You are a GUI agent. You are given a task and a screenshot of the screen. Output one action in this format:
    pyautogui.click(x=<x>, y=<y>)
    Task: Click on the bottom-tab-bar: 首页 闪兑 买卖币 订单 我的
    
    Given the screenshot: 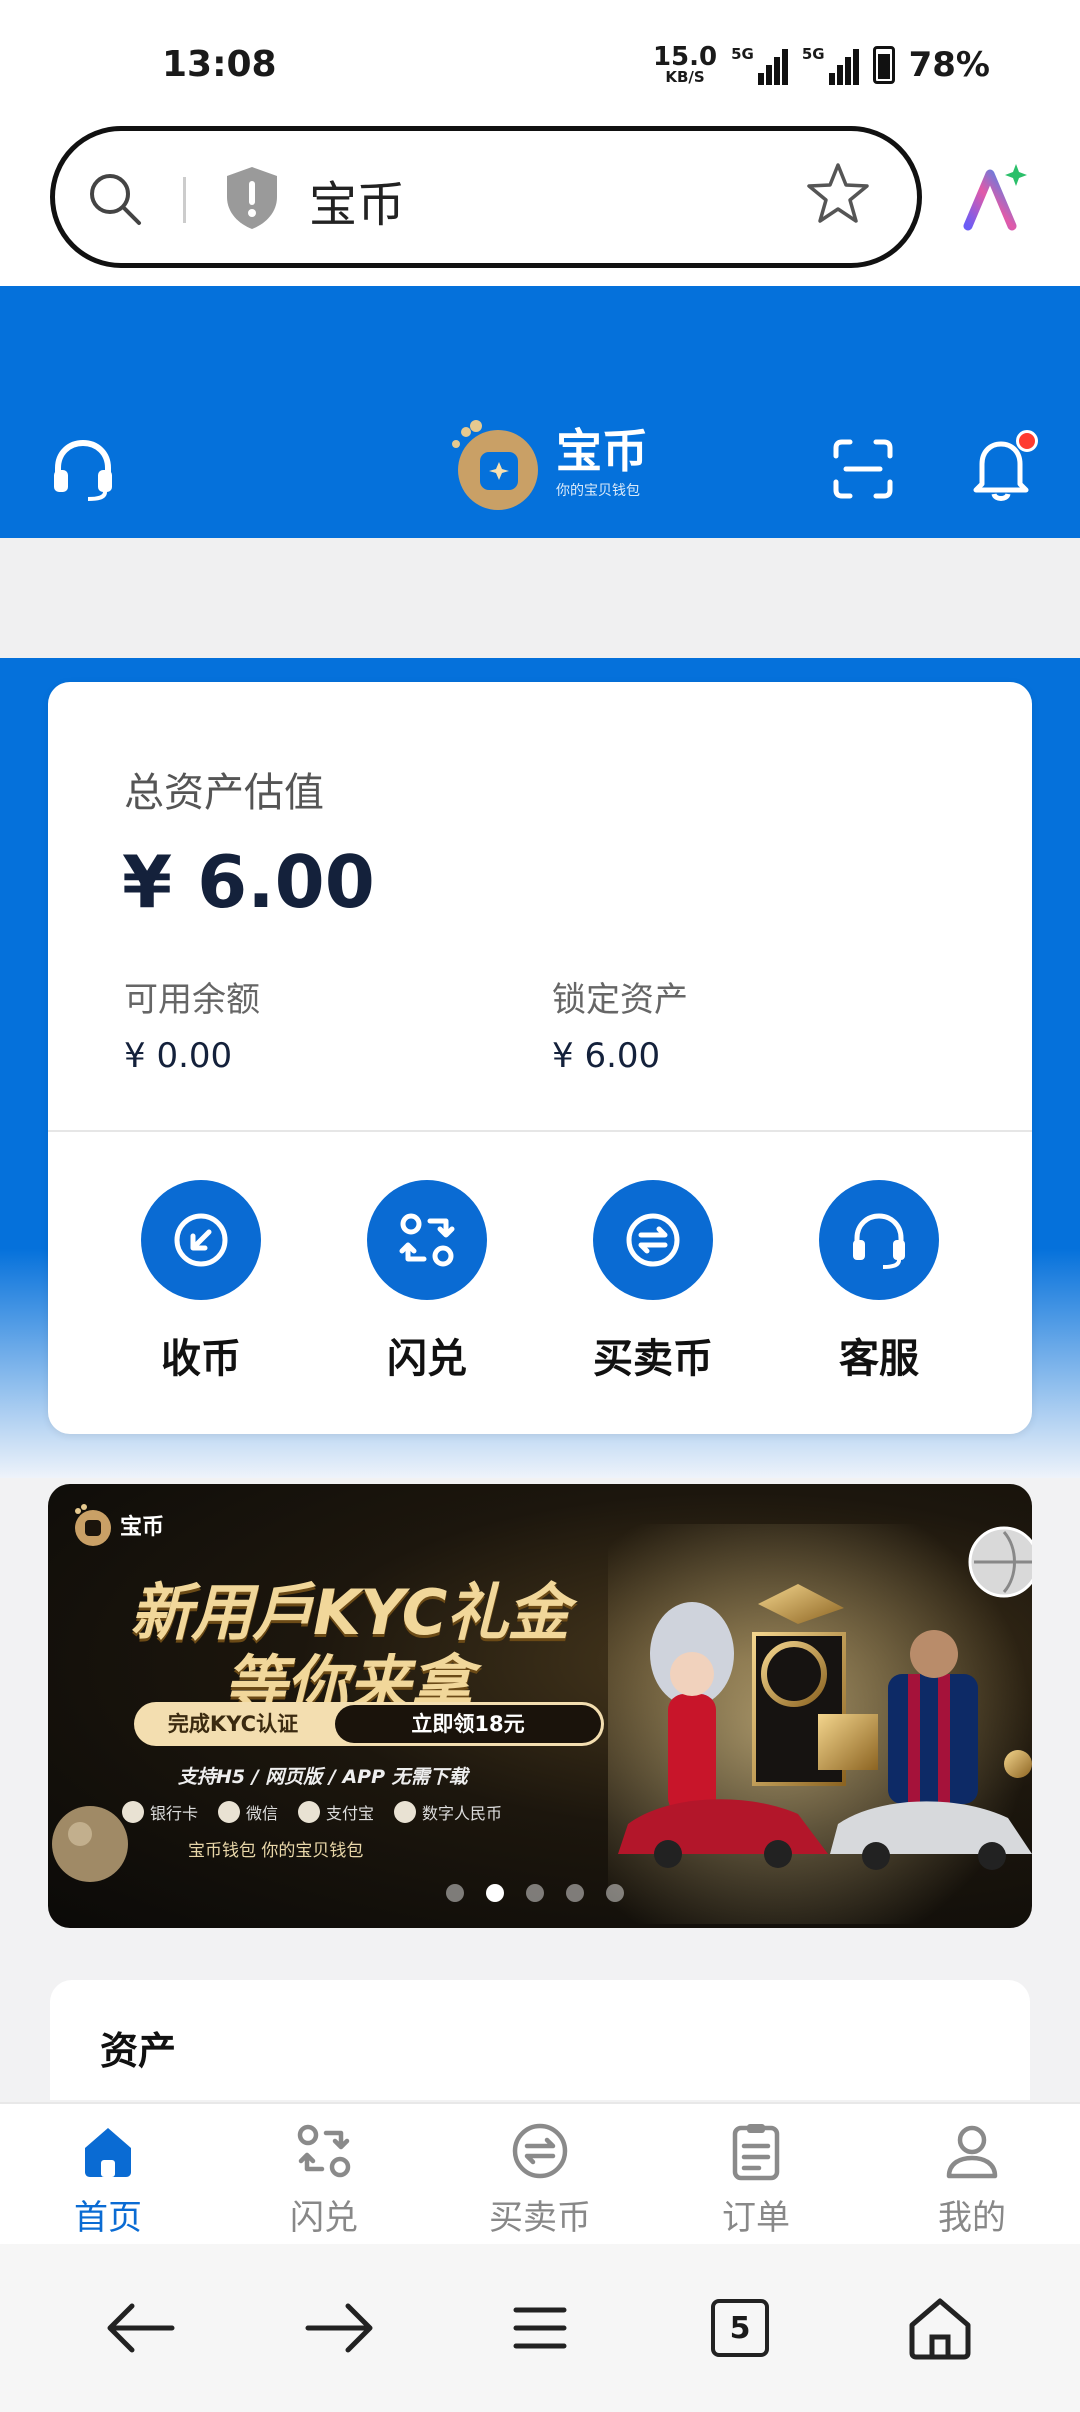 What is the action you would take?
    pyautogui.click(x=540, y=2173)
    